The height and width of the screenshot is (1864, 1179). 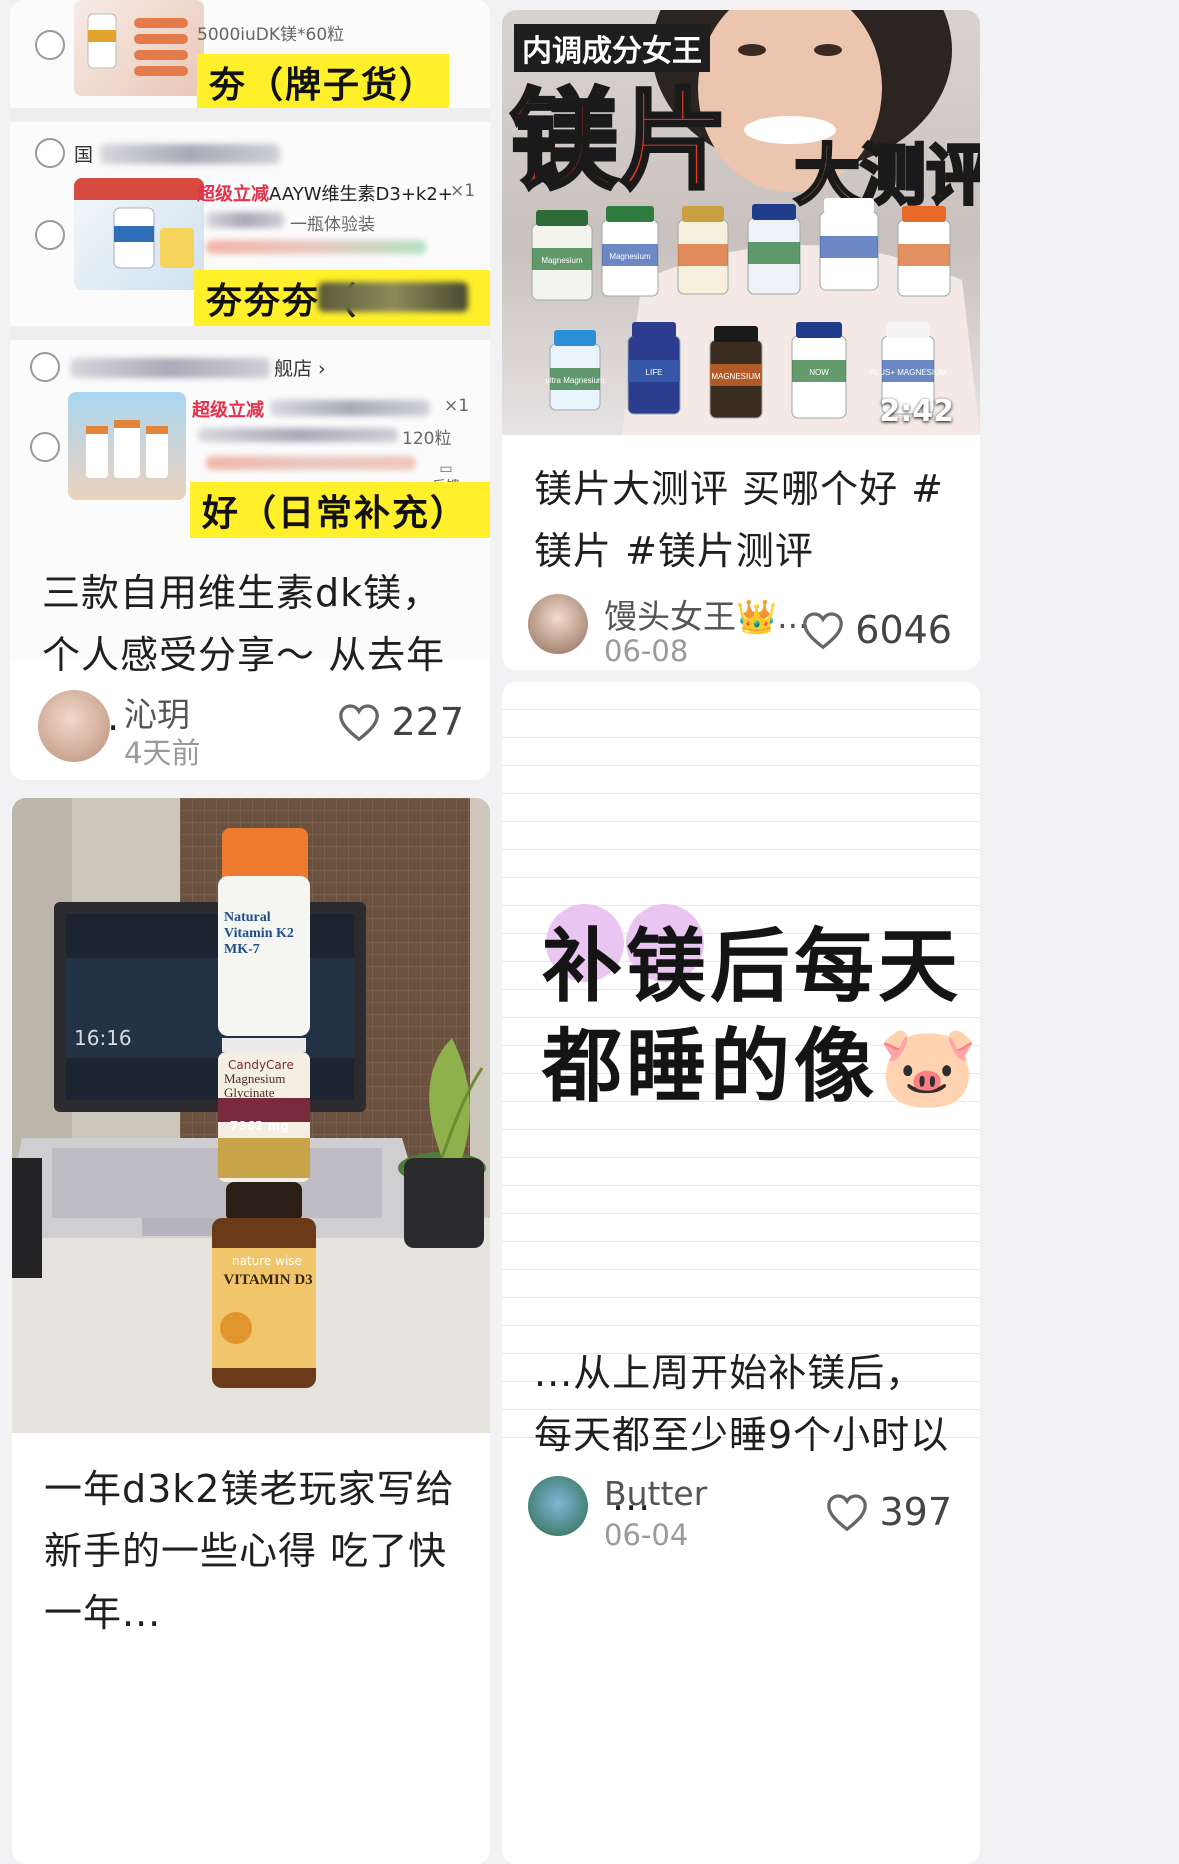 I want to click on blurred-label, so click(x=393, y=297).